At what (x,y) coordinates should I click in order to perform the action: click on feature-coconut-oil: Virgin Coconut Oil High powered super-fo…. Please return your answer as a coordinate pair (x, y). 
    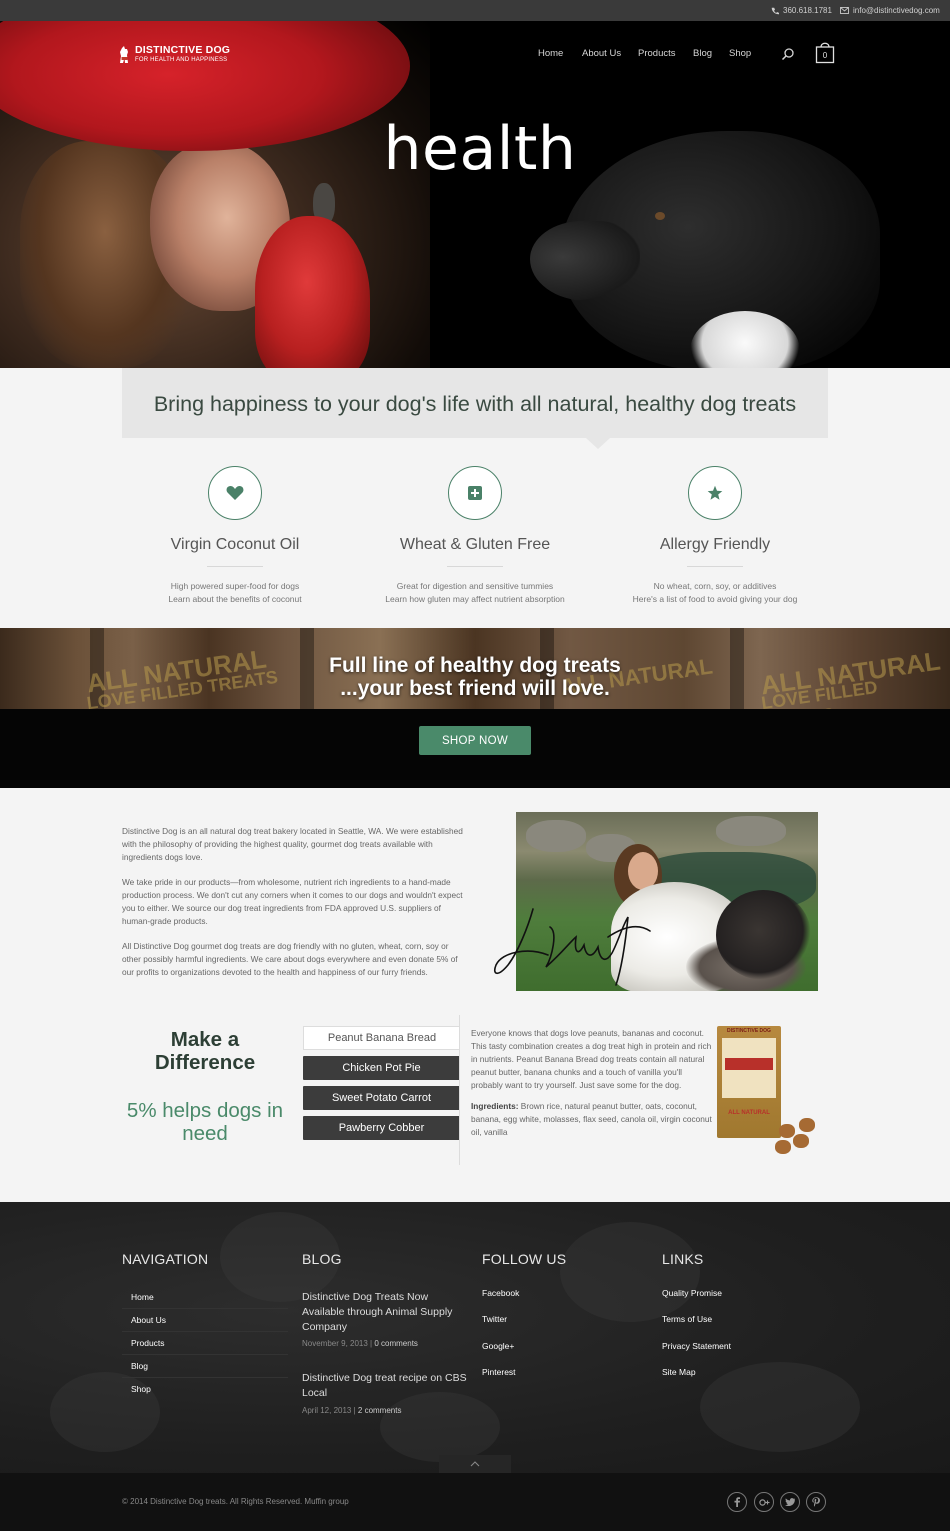
    Looking at the image, I should click on (235, 536).